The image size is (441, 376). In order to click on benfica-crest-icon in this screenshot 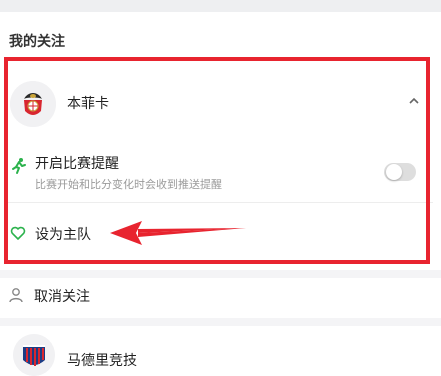, I will do `click(33, 104)`.